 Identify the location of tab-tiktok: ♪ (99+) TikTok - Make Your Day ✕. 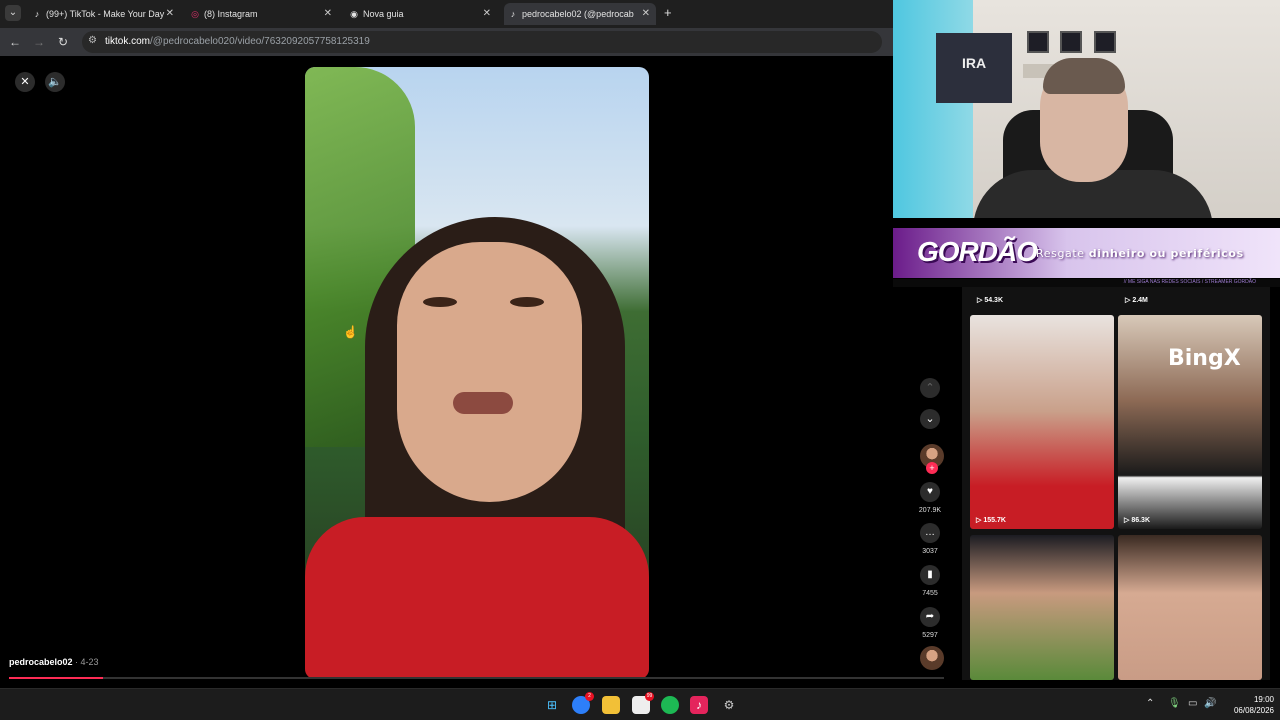
(104, 14).